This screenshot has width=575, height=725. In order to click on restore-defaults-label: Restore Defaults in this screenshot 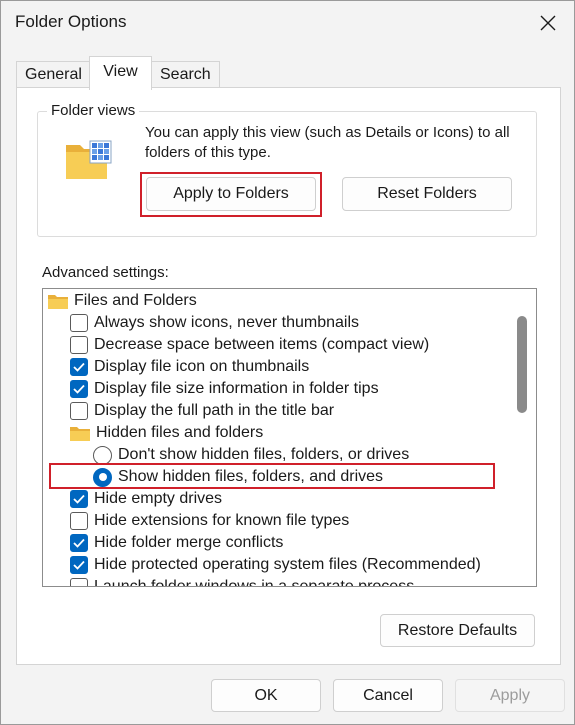, I will do `click(457, 630)`.